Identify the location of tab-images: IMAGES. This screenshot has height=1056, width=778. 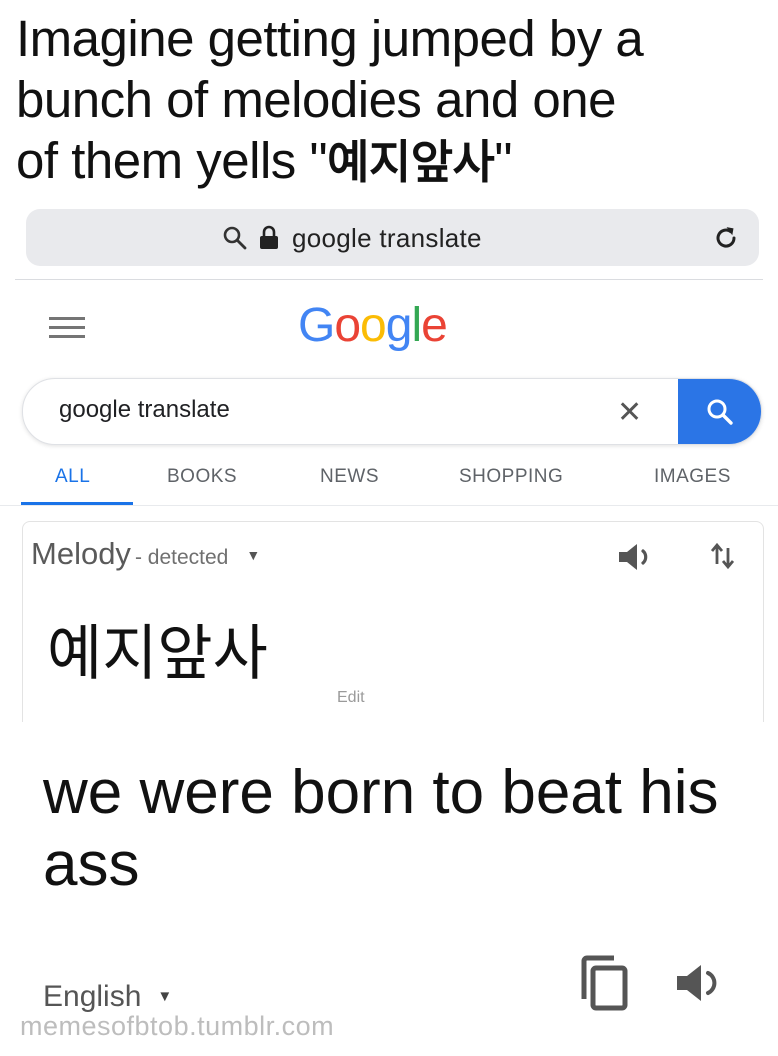
(692, 477).